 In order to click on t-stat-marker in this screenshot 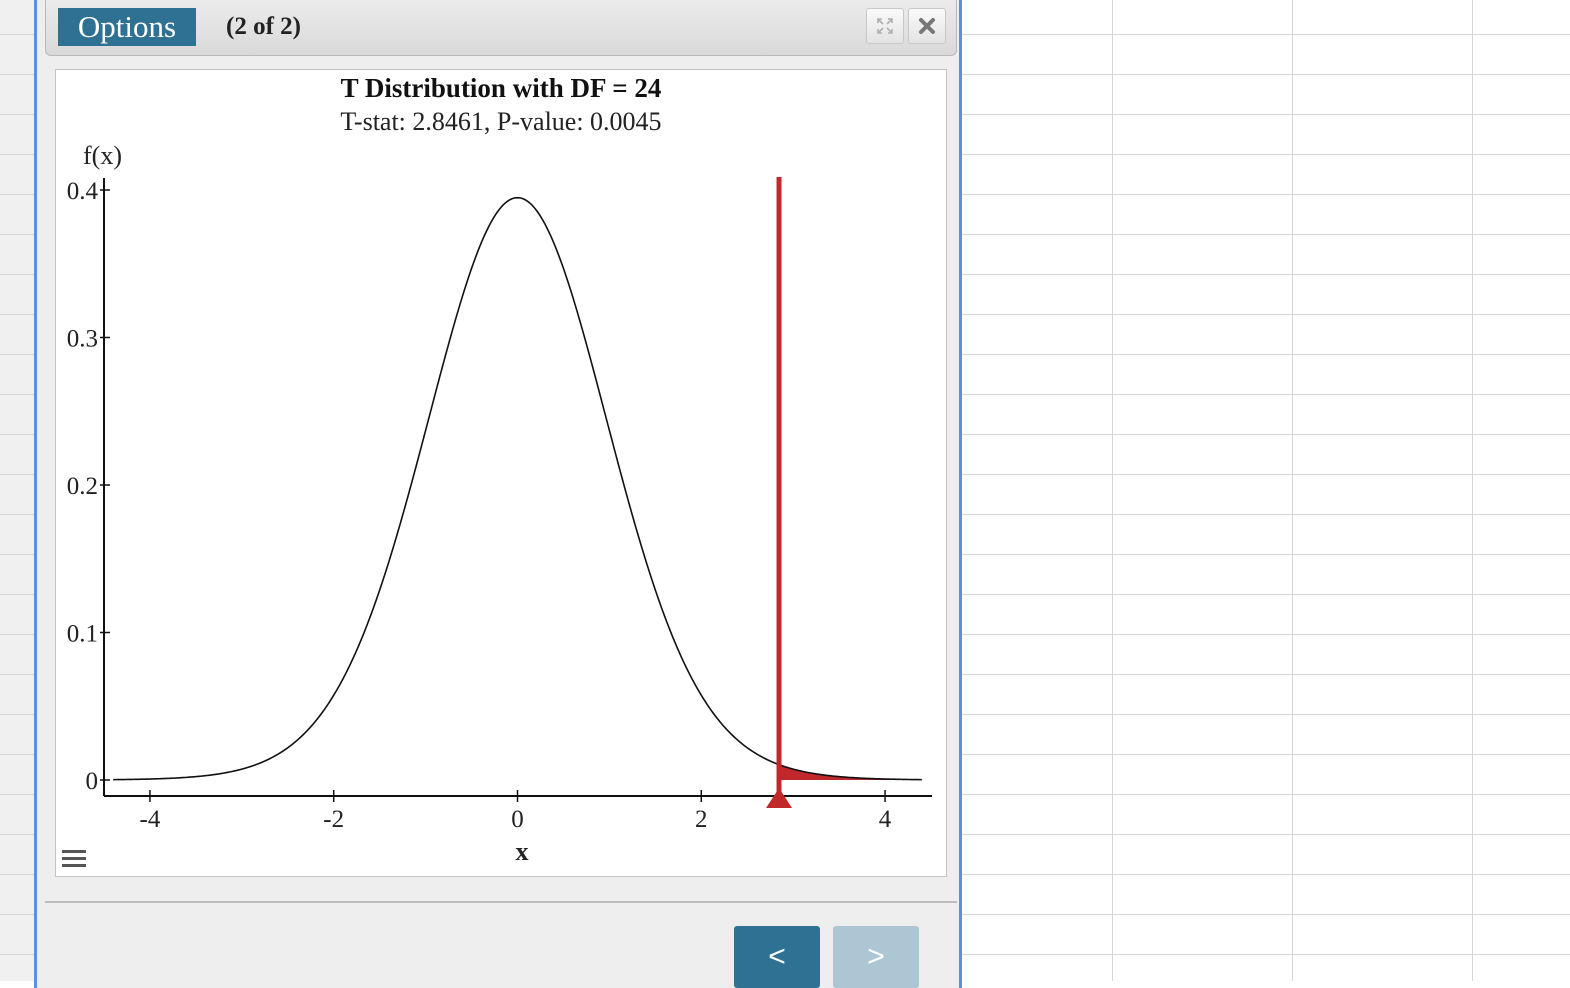, I will do `click(779, 798)`.